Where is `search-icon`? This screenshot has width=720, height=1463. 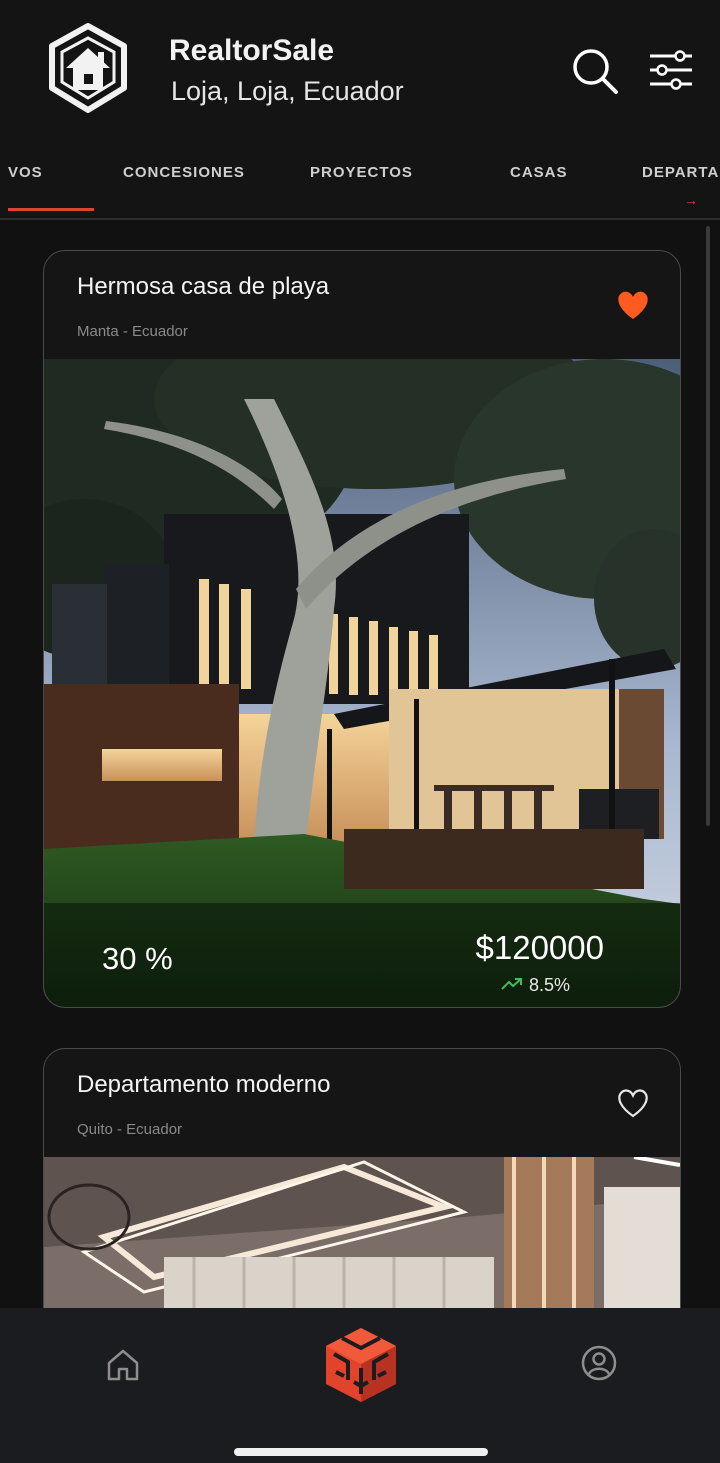
search-icon is located at coordinates (595, 71).